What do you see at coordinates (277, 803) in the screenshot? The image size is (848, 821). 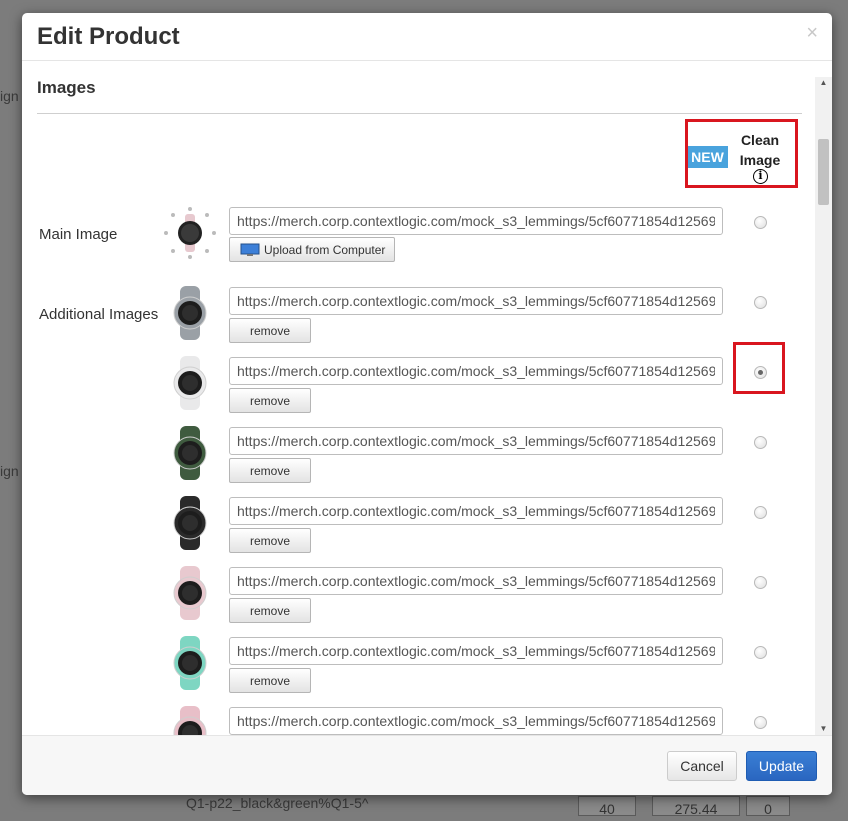 I see `background-row-name: Q1-p22_black&green%Q1-5^` at bounding box center [277, 803].